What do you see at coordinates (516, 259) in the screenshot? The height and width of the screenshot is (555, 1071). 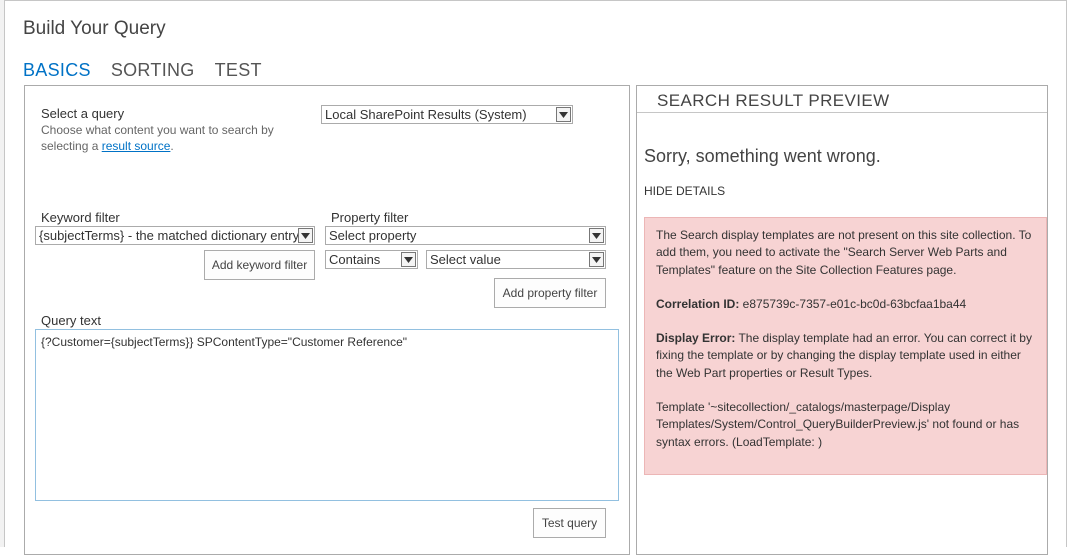 I see `value-select: Select value` at bounding box center [516, 259].